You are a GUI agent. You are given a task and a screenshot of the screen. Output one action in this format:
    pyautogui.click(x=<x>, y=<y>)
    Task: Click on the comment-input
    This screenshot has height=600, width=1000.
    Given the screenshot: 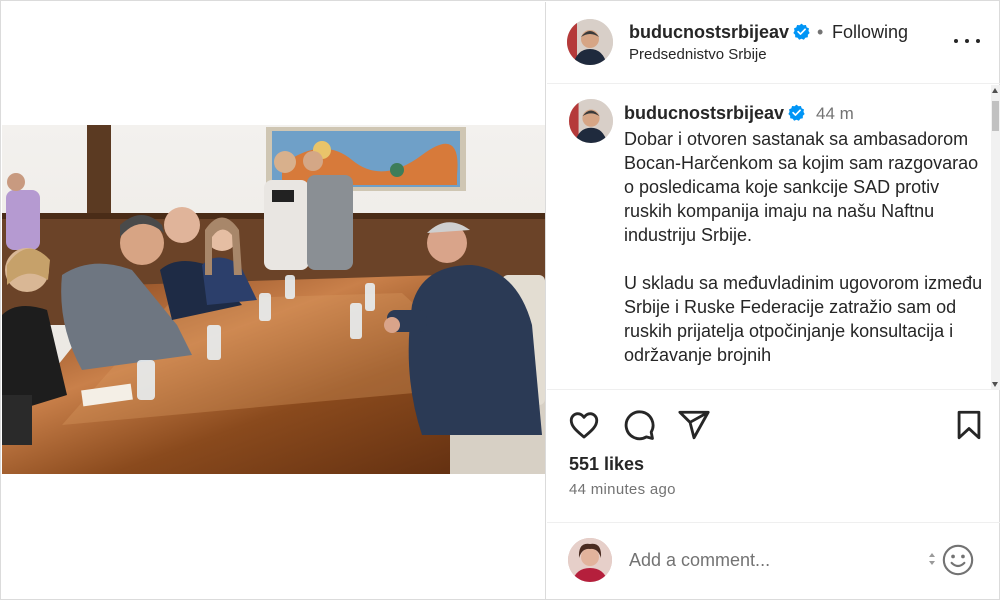 What is the action you would take?
    pyautogui.click(x=774, y=560)
    